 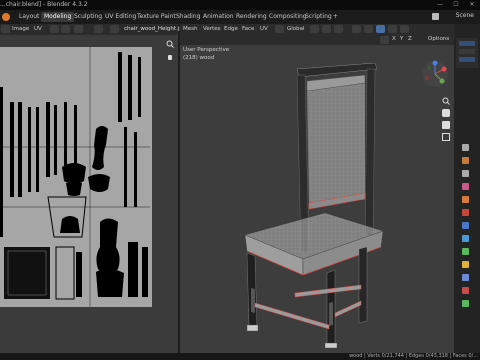 What do you see at coordinates (472, 5) in the screenshot?
I see `close-icon: ✕` at bounding box center [472, 5].